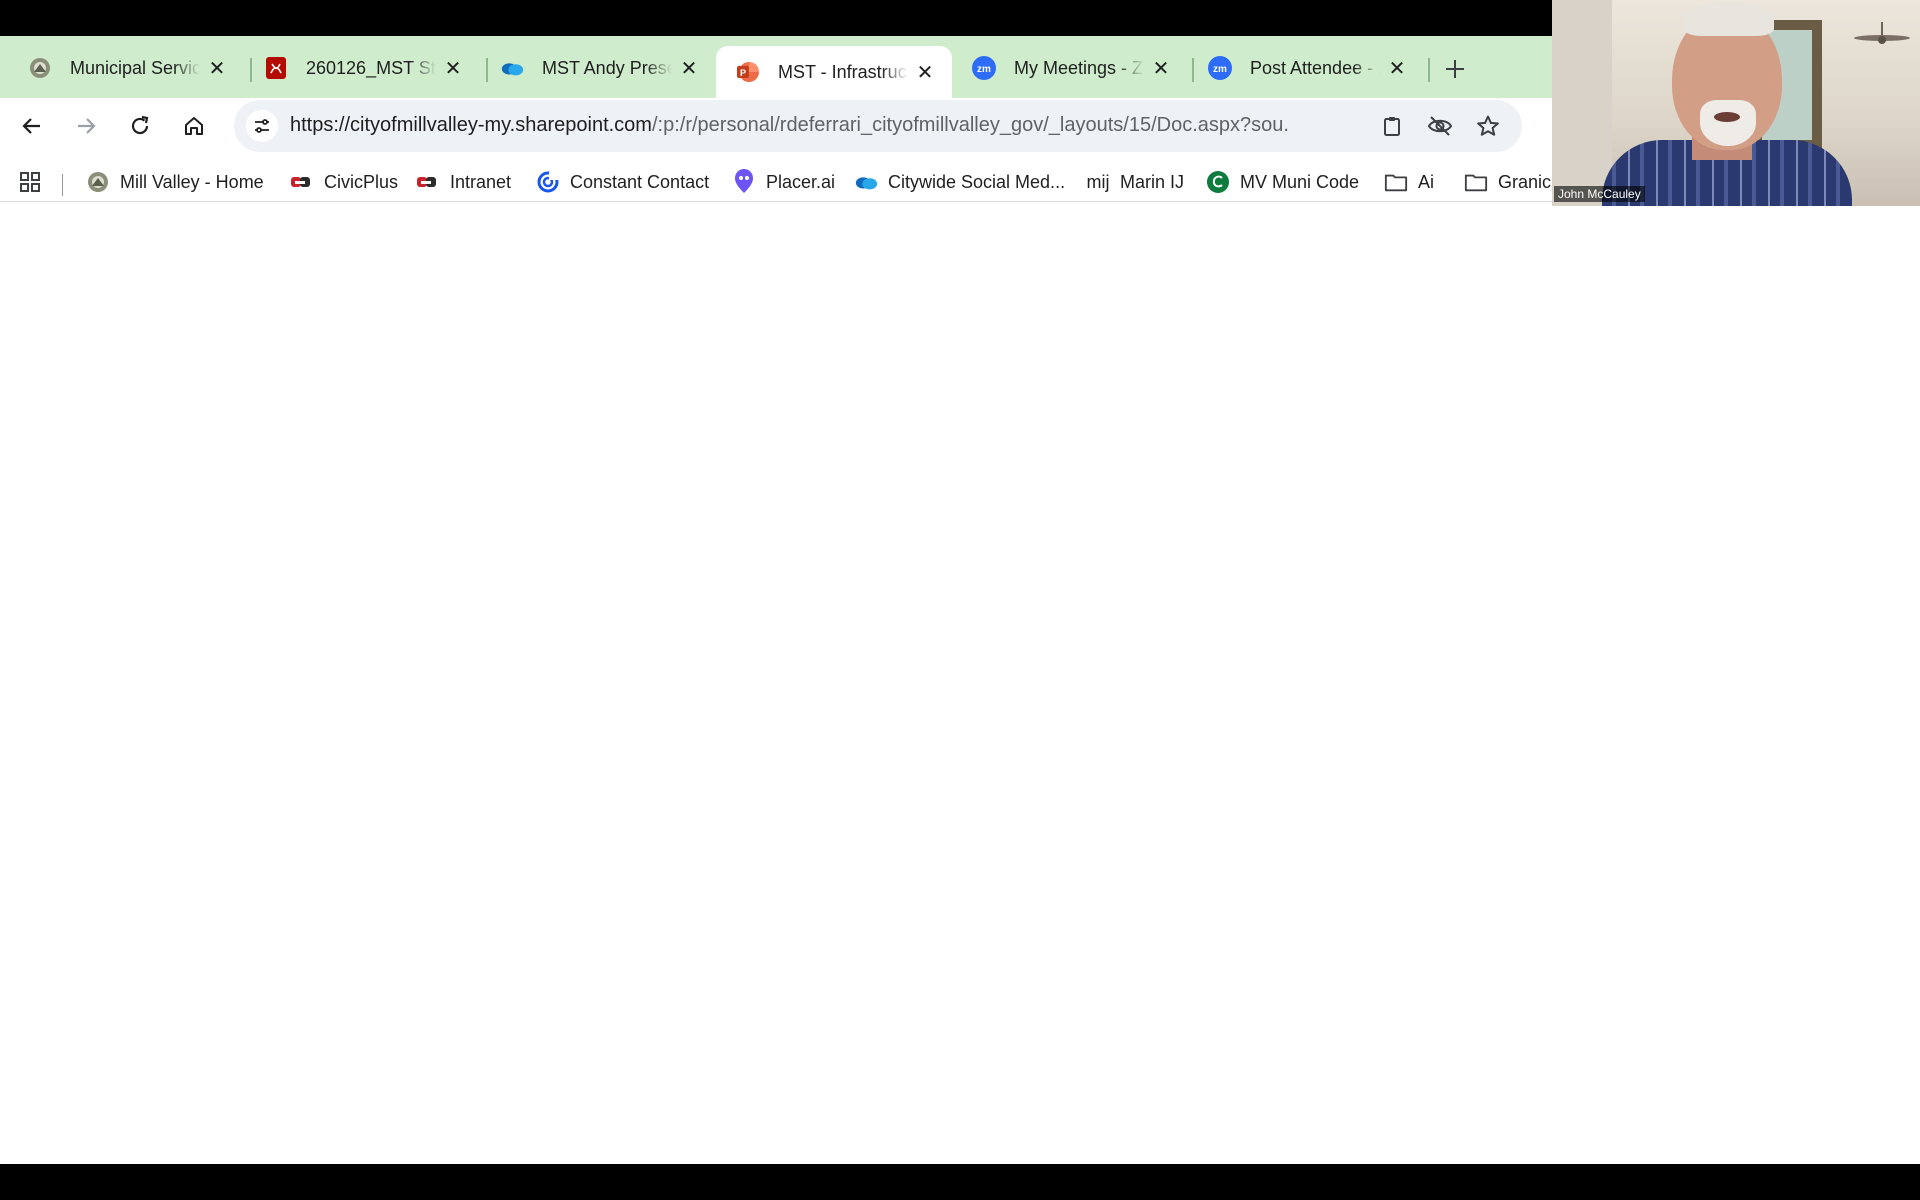  I want to click on tab-title: Post Attendee - Zoom, so click(1315, 67).